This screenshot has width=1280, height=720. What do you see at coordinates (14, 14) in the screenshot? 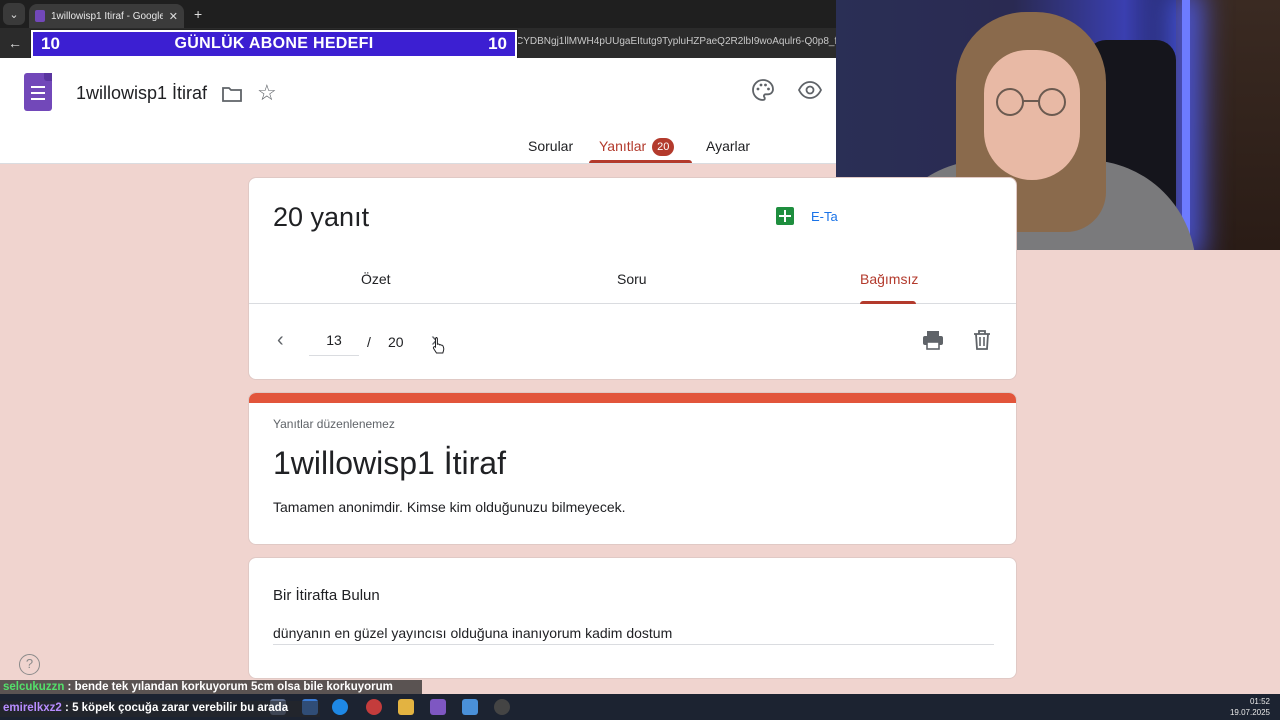
I see `tab-search-icon: ⌄` at bounding box center [14, 14].